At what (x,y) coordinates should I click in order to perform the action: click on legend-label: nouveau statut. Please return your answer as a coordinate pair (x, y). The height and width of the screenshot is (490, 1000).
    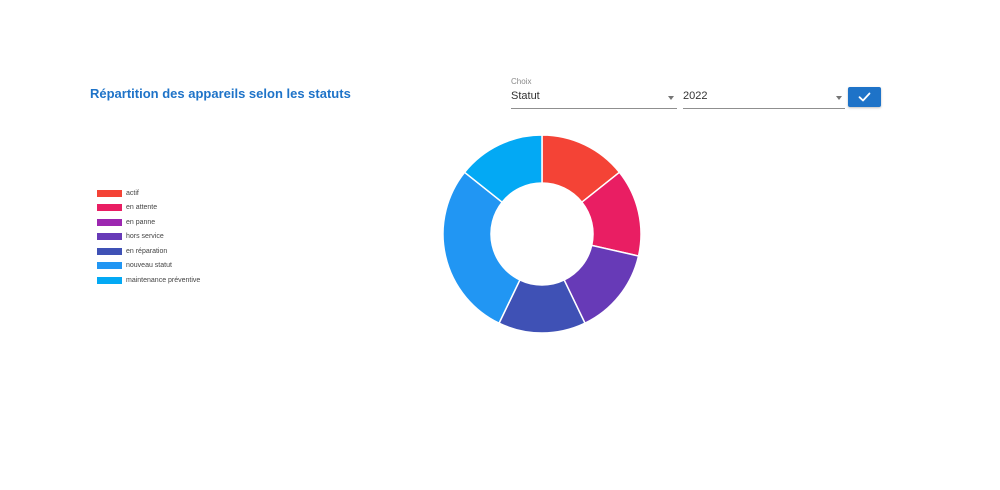
    Looking at the image, I should click on (149, 266).